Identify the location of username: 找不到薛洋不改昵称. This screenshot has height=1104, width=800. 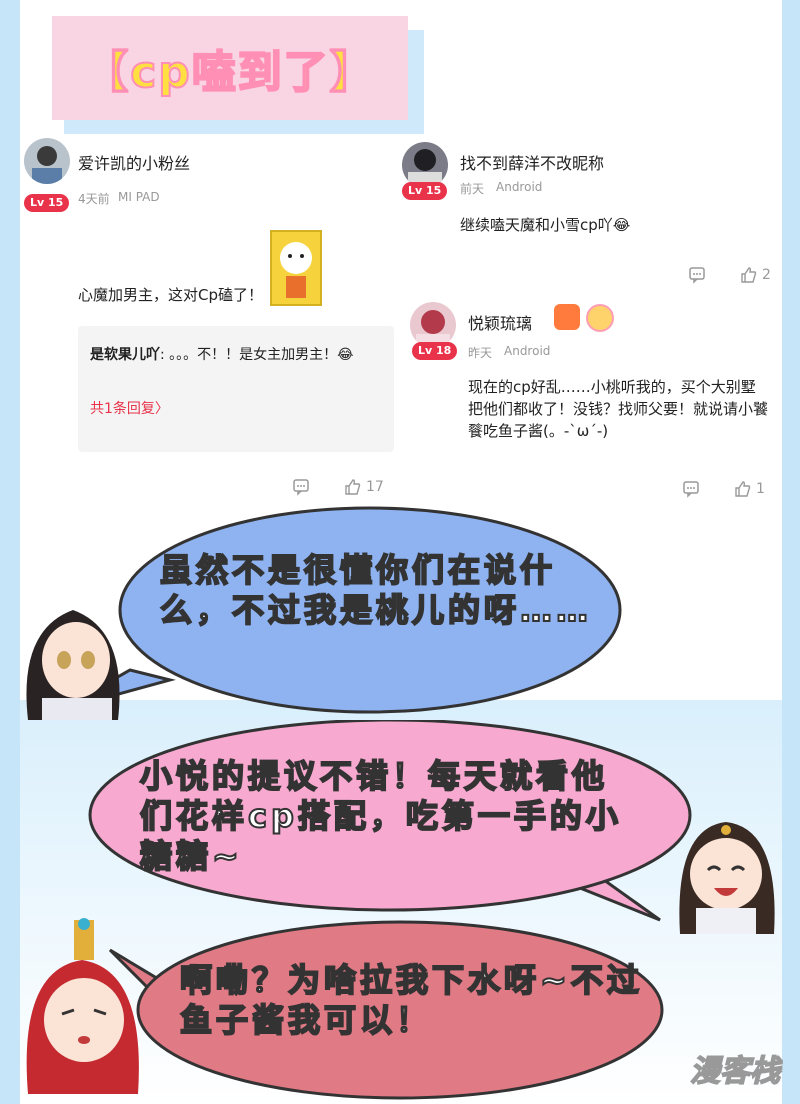
(532, 162).